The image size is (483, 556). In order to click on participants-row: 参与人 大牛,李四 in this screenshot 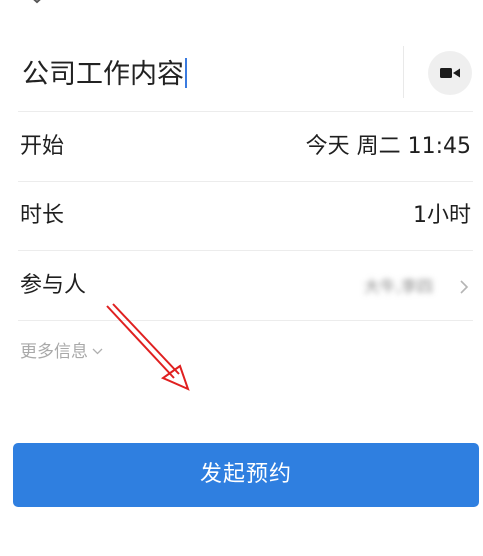, I will do `click(241, 287)`.